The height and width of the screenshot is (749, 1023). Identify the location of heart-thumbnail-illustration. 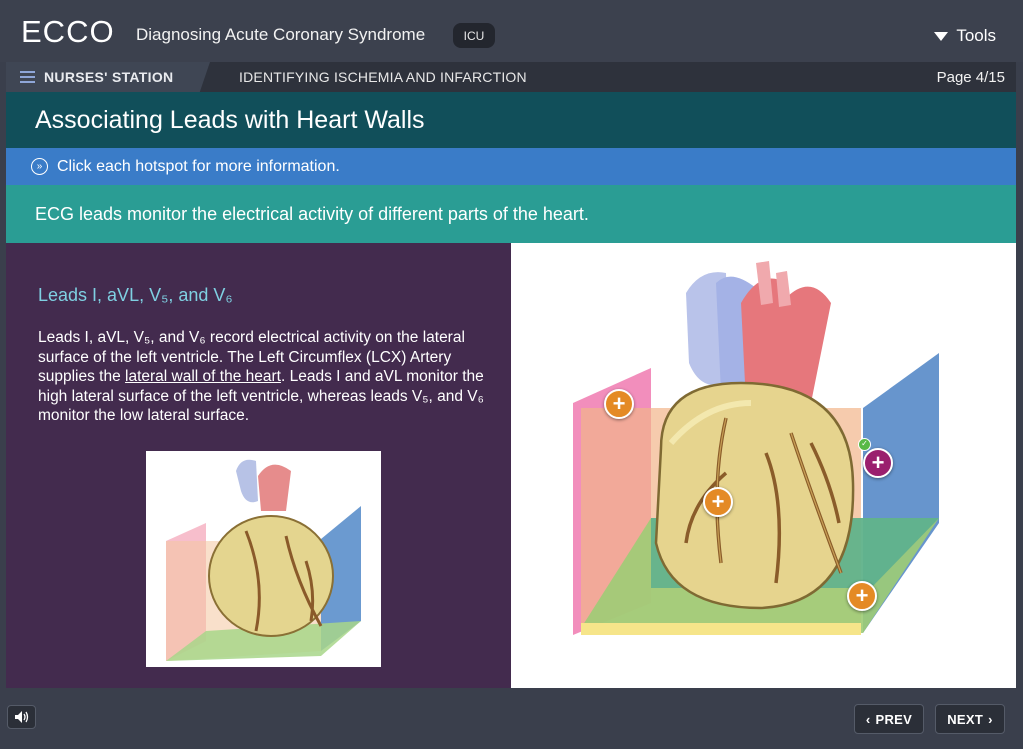
(263, 560).